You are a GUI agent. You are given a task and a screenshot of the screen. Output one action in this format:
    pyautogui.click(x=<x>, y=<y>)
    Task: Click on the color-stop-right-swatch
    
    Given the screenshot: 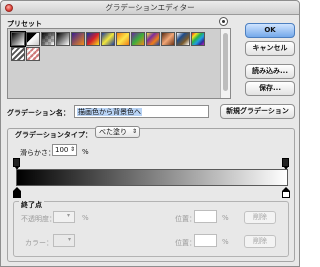 What is the action you would take?
    pyautogui.click(x=286, y=194)
    